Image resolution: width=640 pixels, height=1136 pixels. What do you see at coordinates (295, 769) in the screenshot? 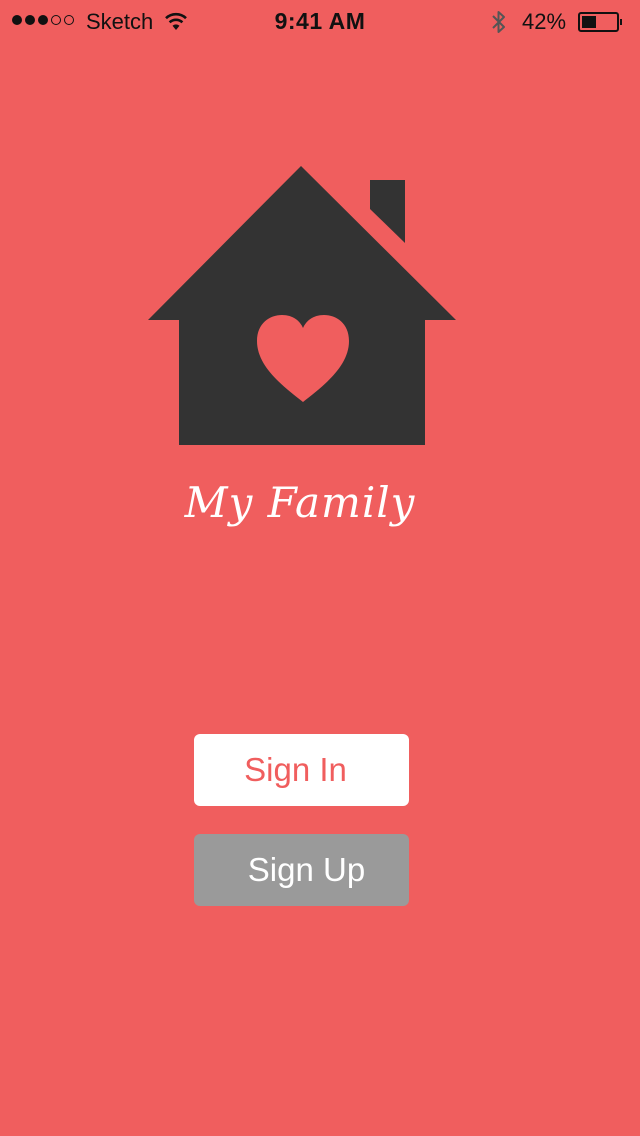
I see `sign-in-label: Sign In` at bounding box center [295, 769].